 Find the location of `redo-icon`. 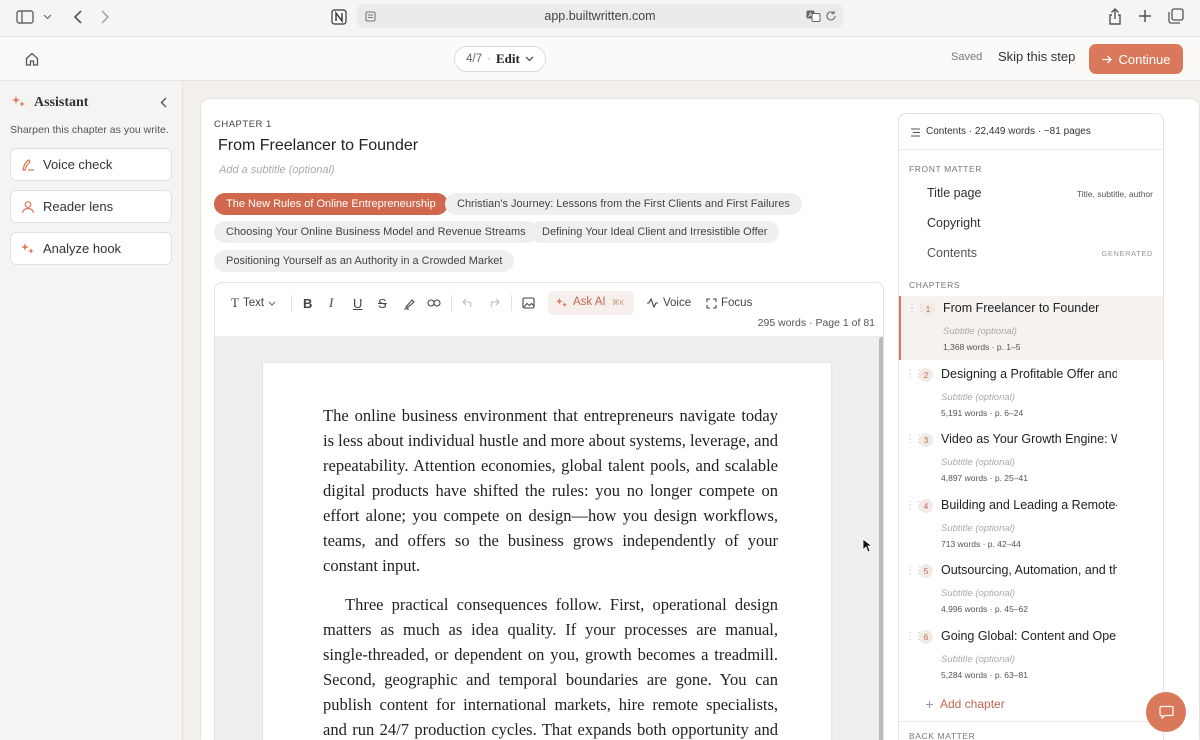

redo-icon is located at coordinates (493, 303).